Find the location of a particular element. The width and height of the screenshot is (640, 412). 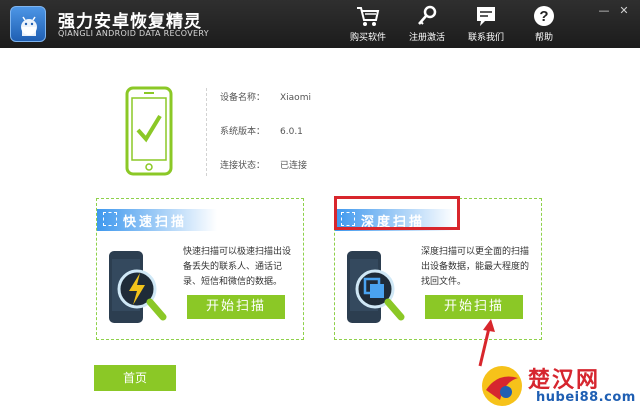

contact-us-button: 联系我们 is located at coordinates (486, 24).